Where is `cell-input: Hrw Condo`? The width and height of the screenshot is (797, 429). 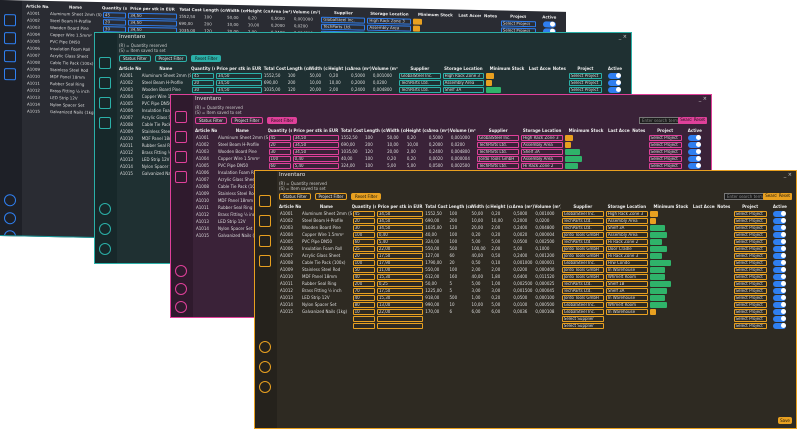 cell-input: Hrw Condo is located at coordinates (626, 262).